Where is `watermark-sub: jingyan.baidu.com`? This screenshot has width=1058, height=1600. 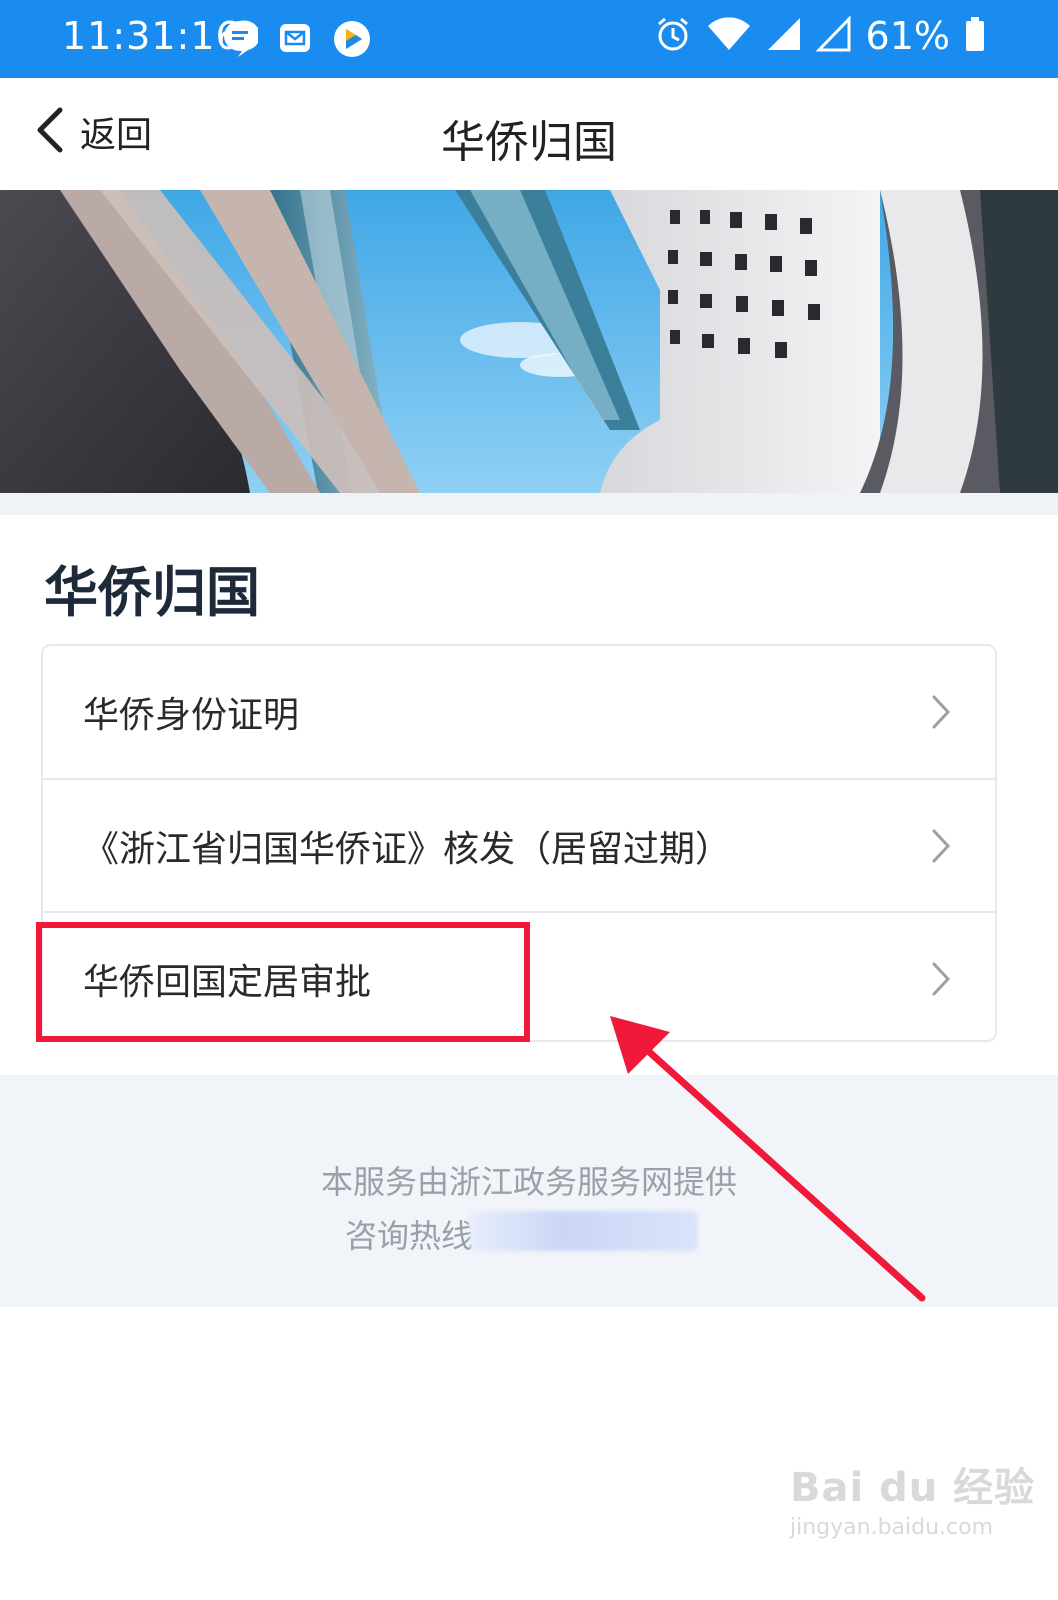 watermark-sub: jingyan.baidu.com is located at coordinates (892, 1527).